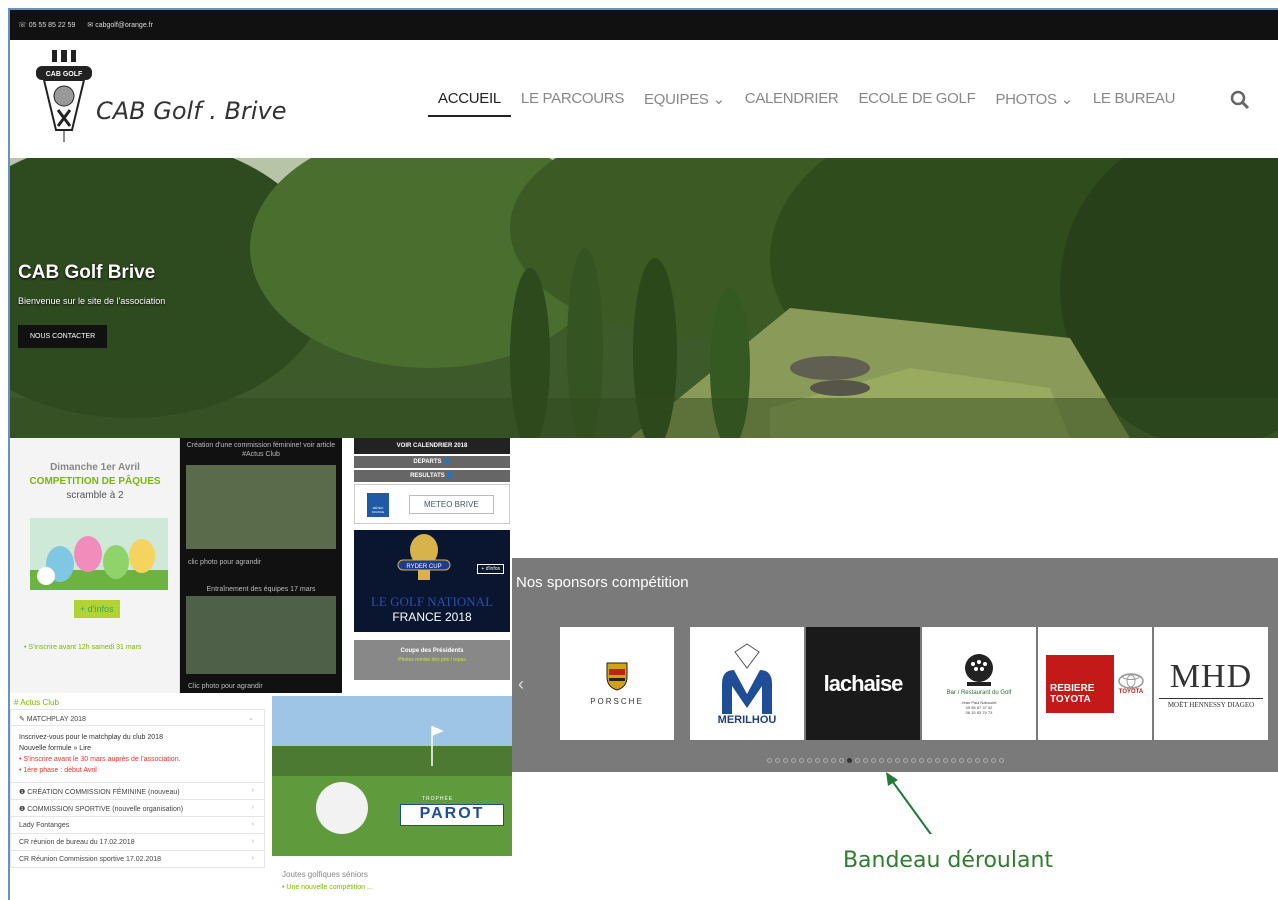 Image resolution: width=1278 pixels, height=900 pixels. What do you see at coordinates (432, 651) in the screenshot?
I see `coupe-title: Coupe des Présidents` at bounding box center [432, 651].